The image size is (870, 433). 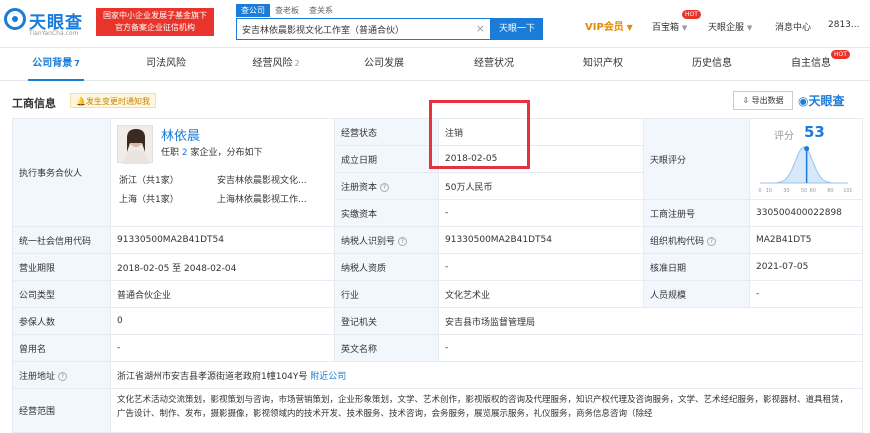 I want to click on search-tab-company: 查公司, so click(x=253, y=10).